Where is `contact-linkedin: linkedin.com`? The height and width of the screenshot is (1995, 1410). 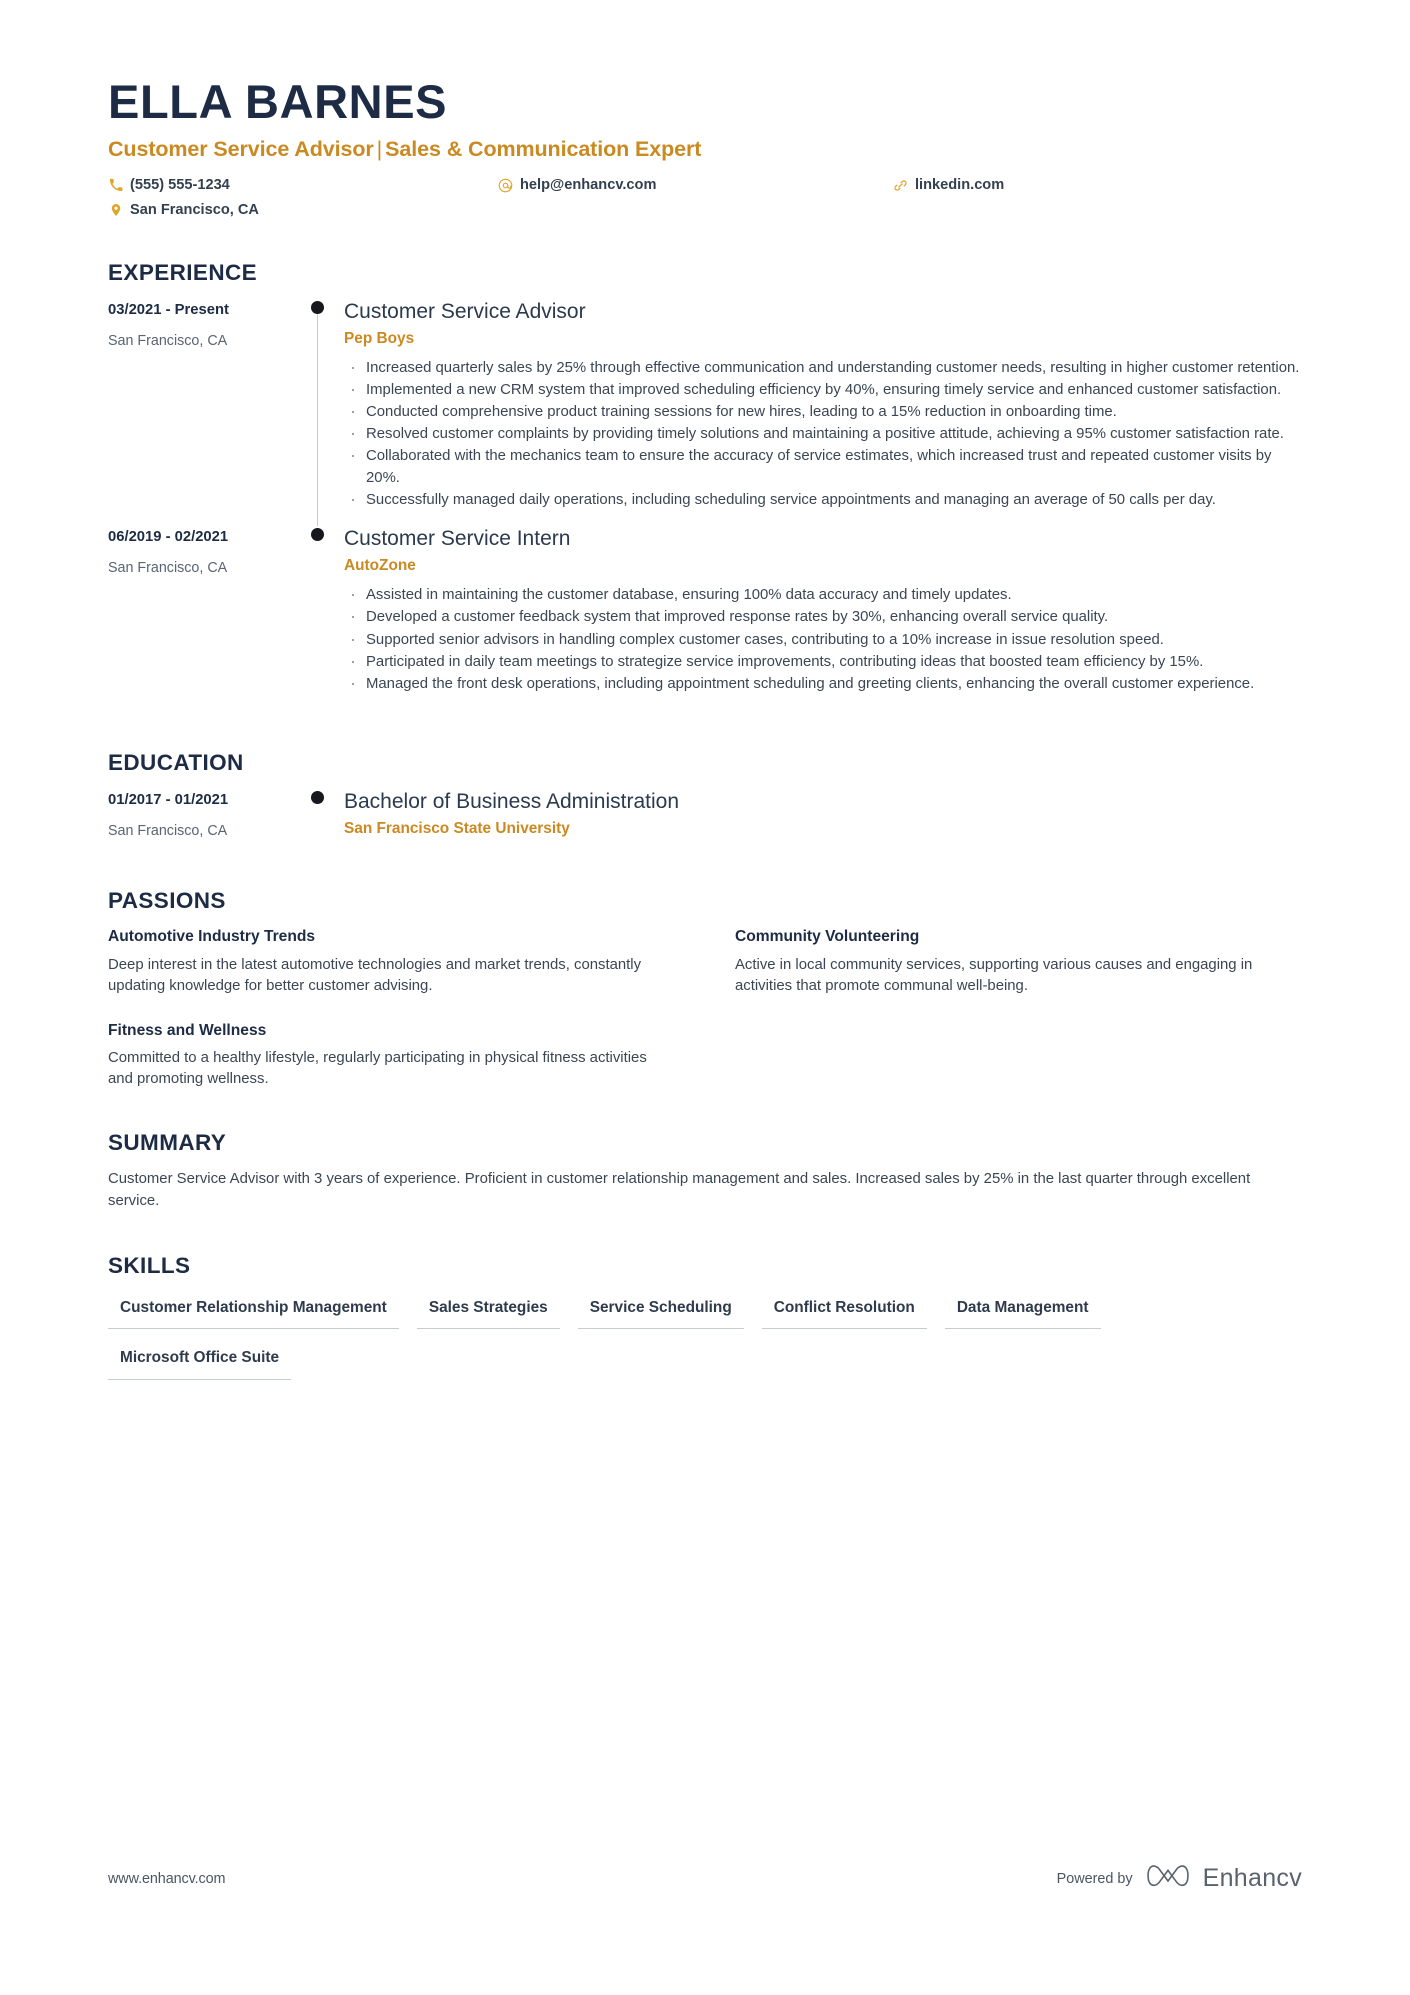 contact-linkedin: linkedin.com is located at coordinates (1097, 185).